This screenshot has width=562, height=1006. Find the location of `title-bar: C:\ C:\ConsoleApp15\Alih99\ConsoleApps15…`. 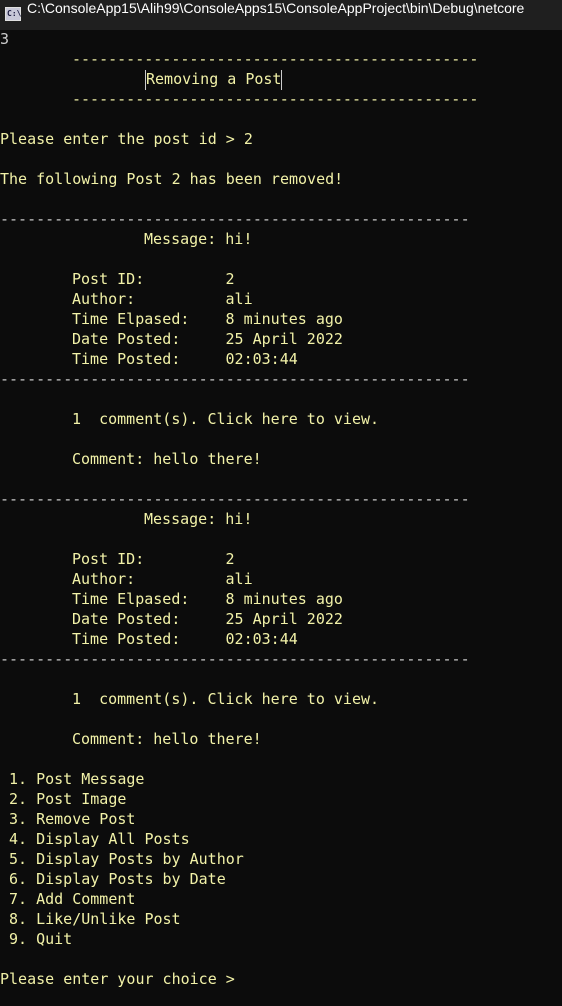

title-bar: C:\ C:\ConsoleApp15\Alih99\ConsoleApps15… is located at coordinates (281, 15).